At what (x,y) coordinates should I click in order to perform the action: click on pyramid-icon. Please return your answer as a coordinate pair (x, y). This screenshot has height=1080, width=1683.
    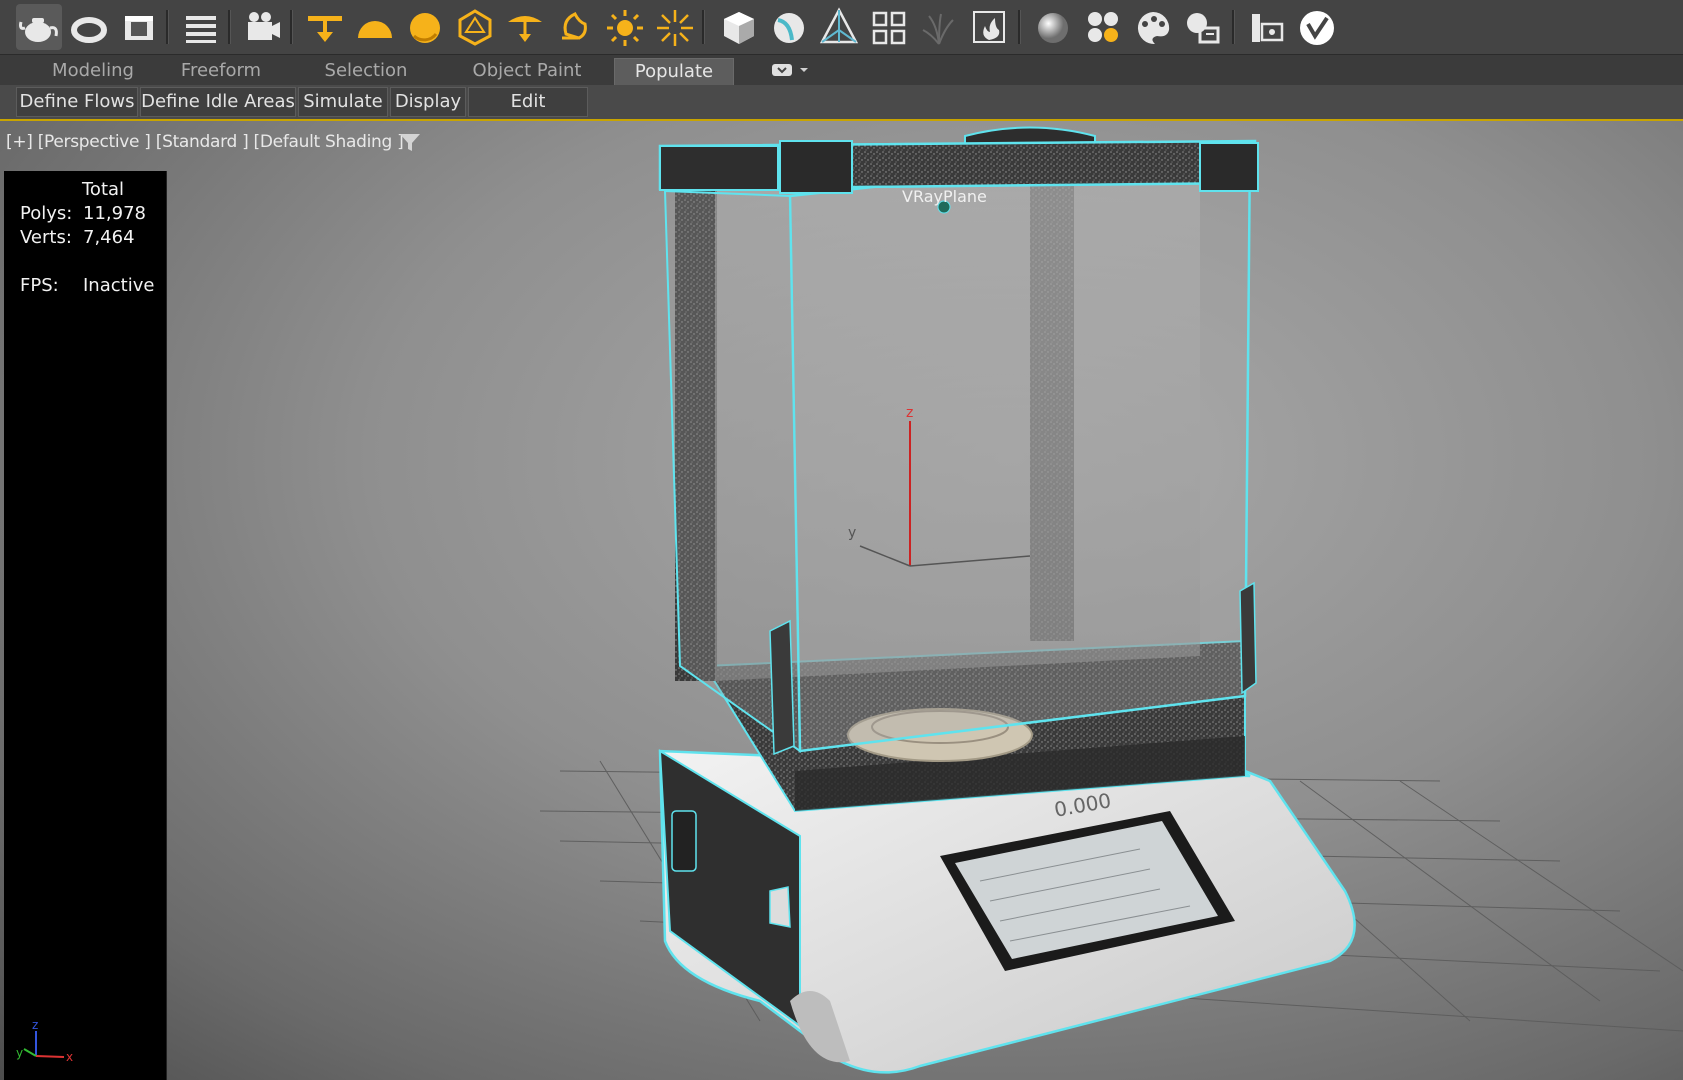
    Looking at the image, I should click on (839, 27).